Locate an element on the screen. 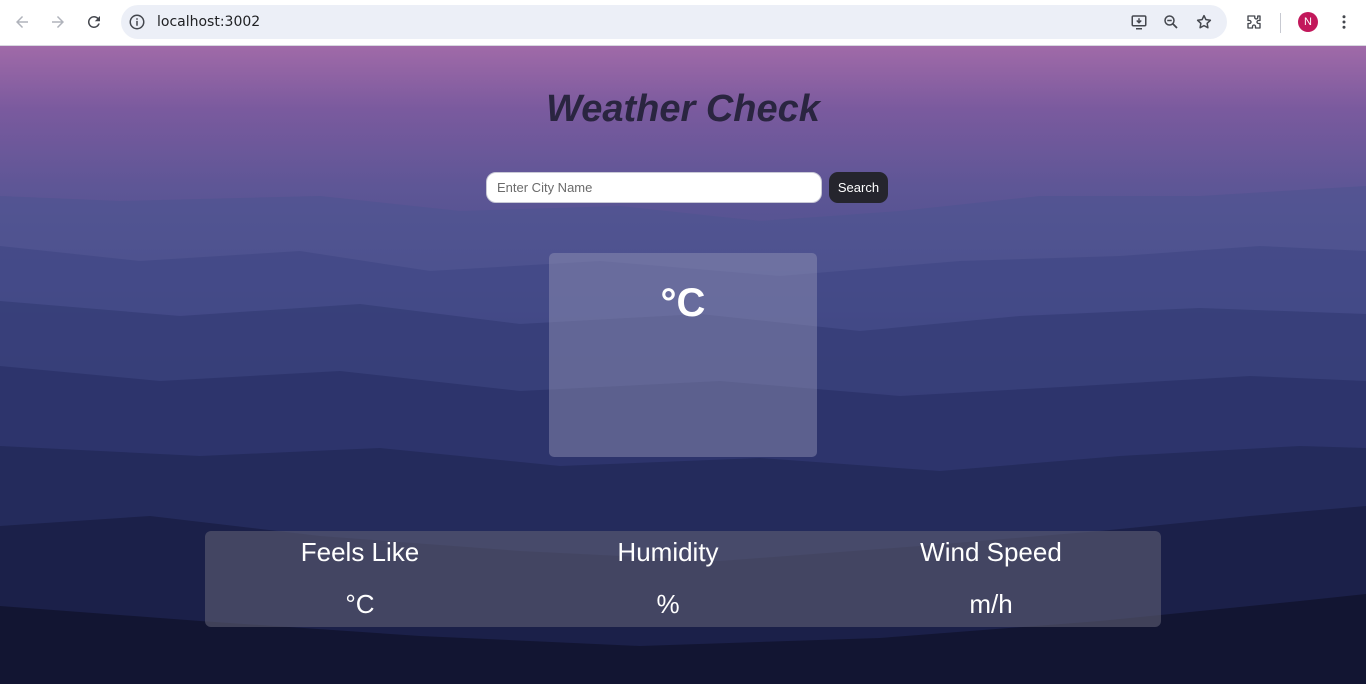 The width and height of the screenshot is (1366, 684). page-title: Weather Check is located at coordinates (683, 109).